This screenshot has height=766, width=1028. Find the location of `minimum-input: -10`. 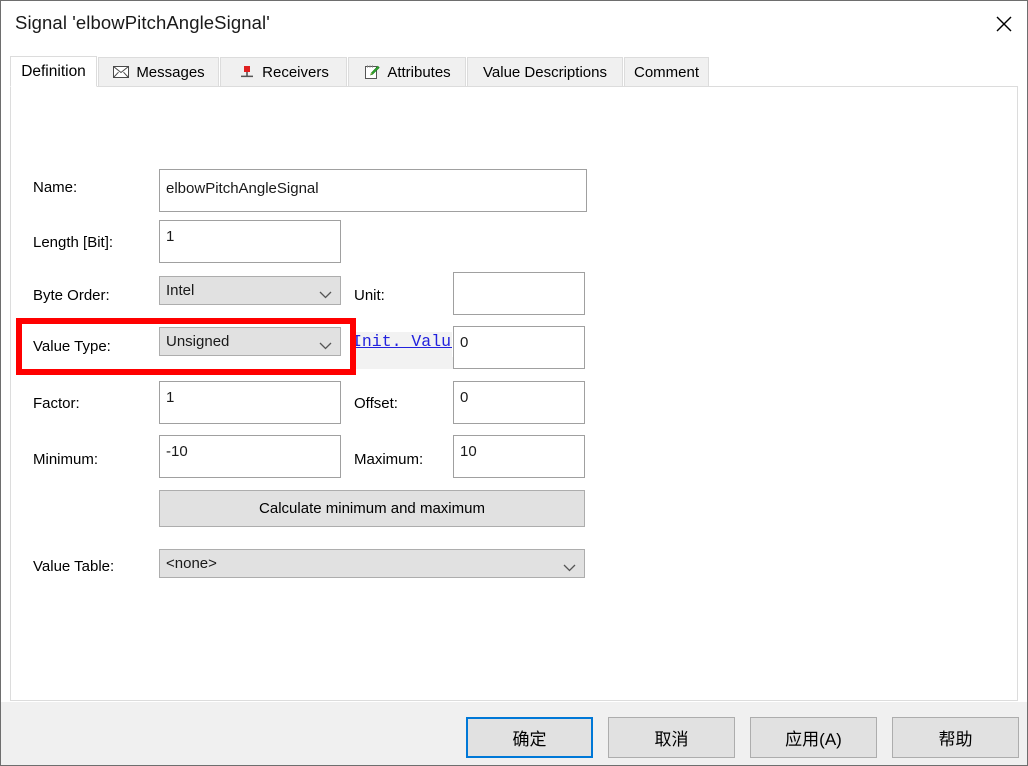

minimum-input: -10 is located at coordinates (250, 456).